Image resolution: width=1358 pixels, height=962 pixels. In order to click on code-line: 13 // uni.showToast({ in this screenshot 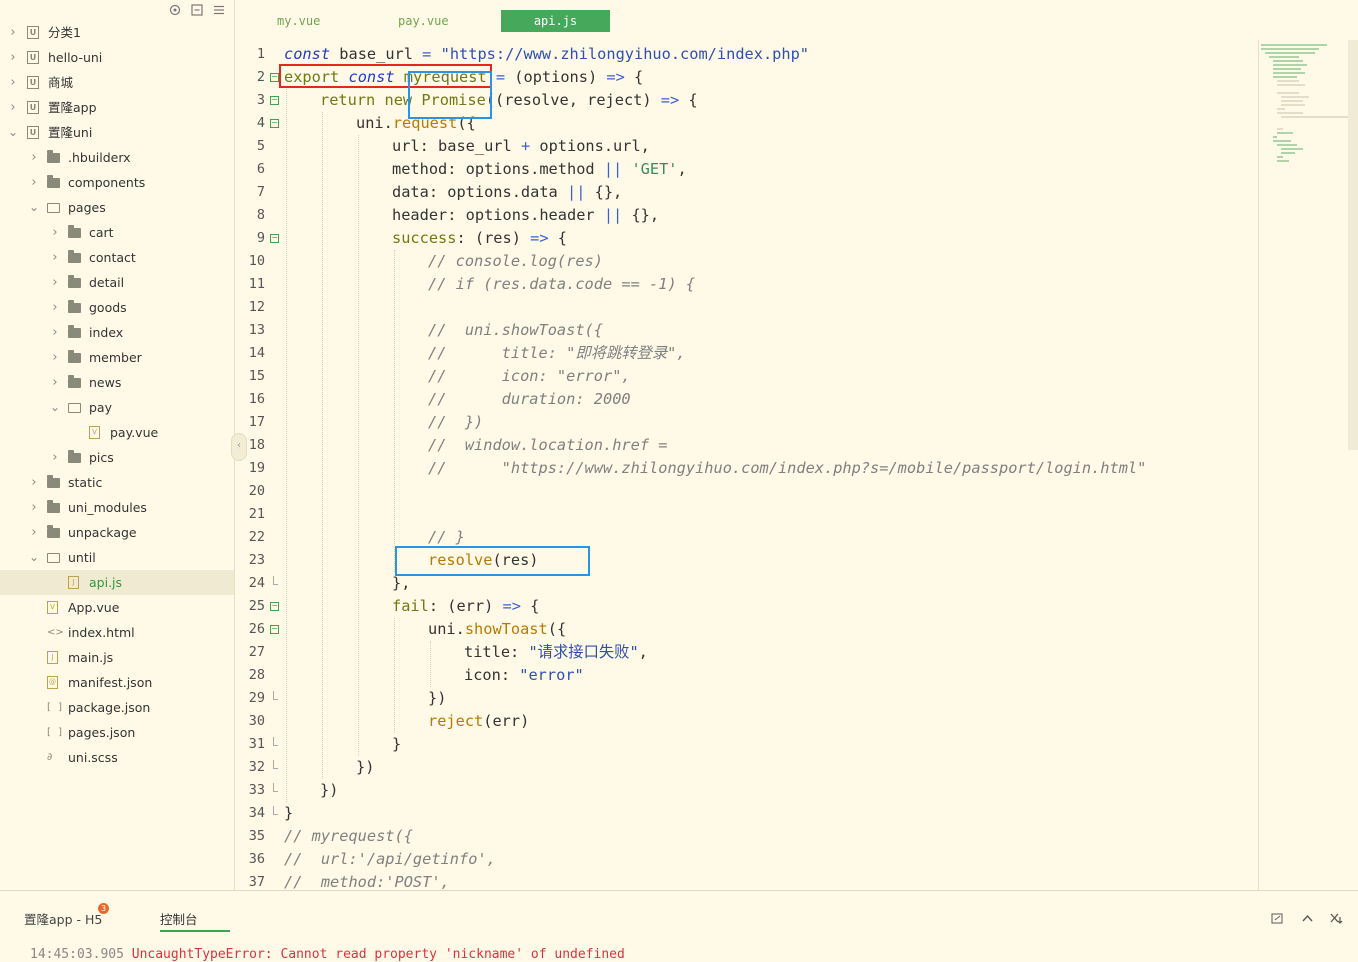, I will do `click(745, 330)`.